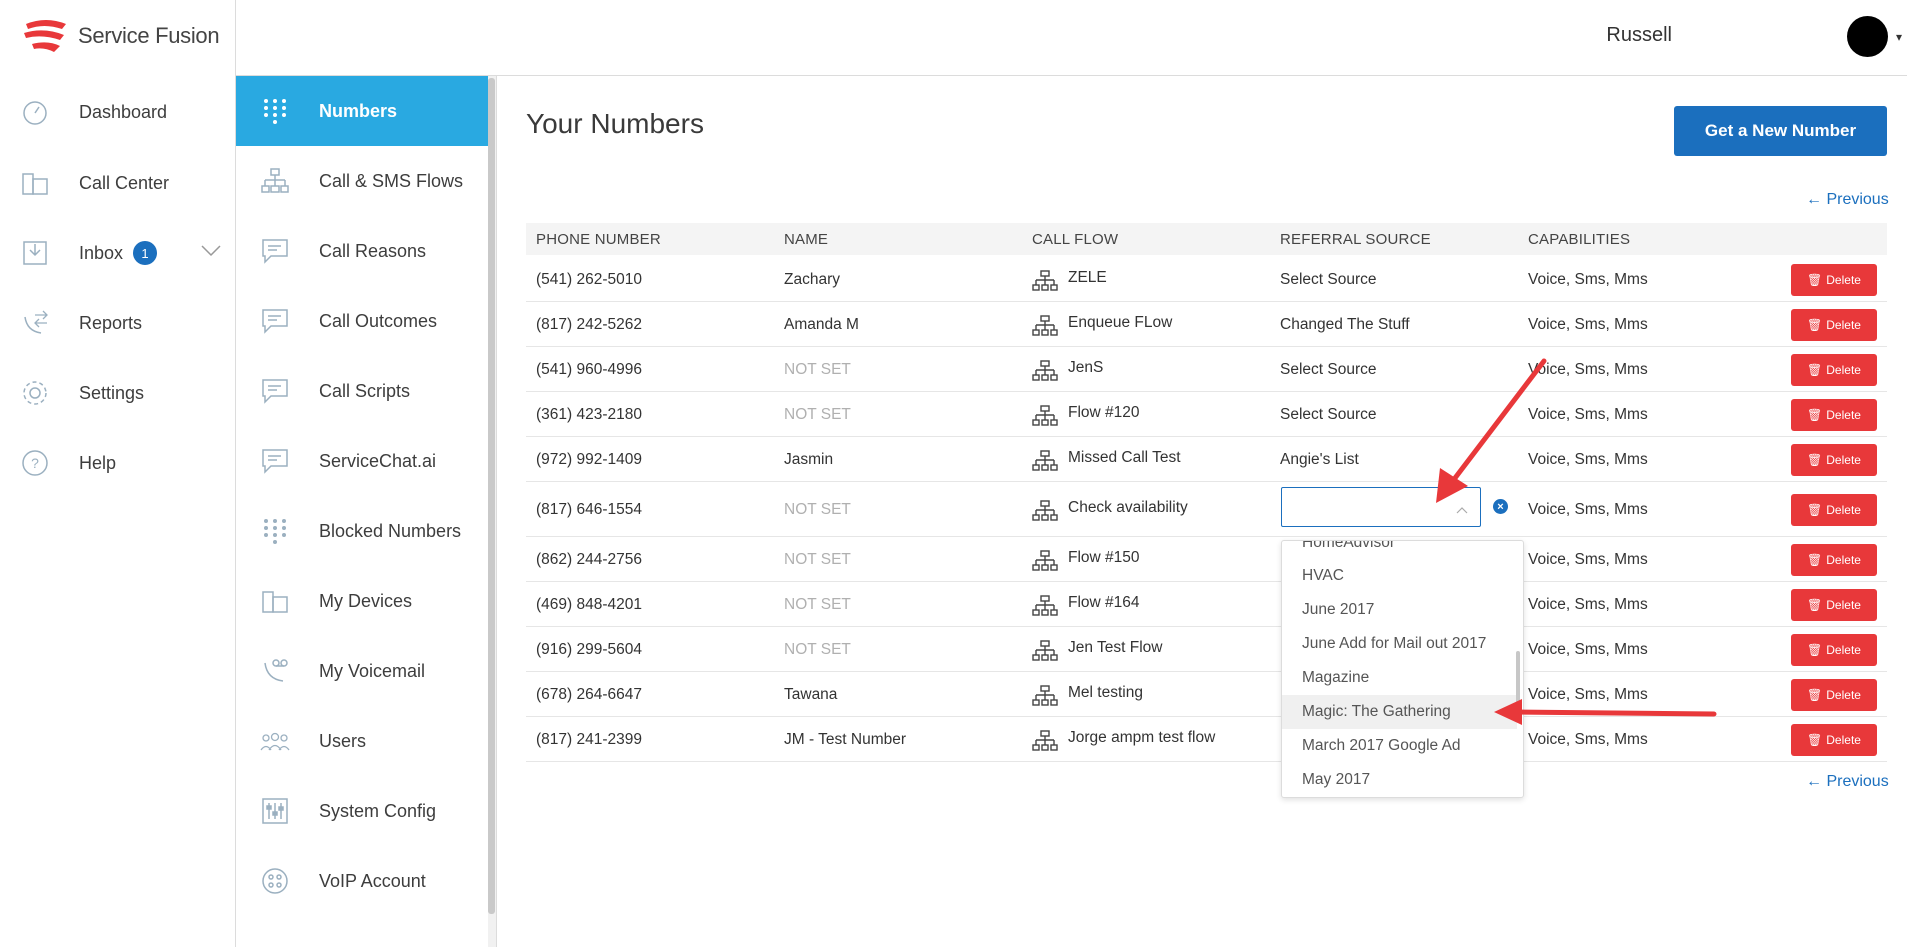 The height and width of the screenshot is (947, 1907). Describe the element at coordinates (343, 740) in the screenshot. I see `subnav-label: Users` at that location.